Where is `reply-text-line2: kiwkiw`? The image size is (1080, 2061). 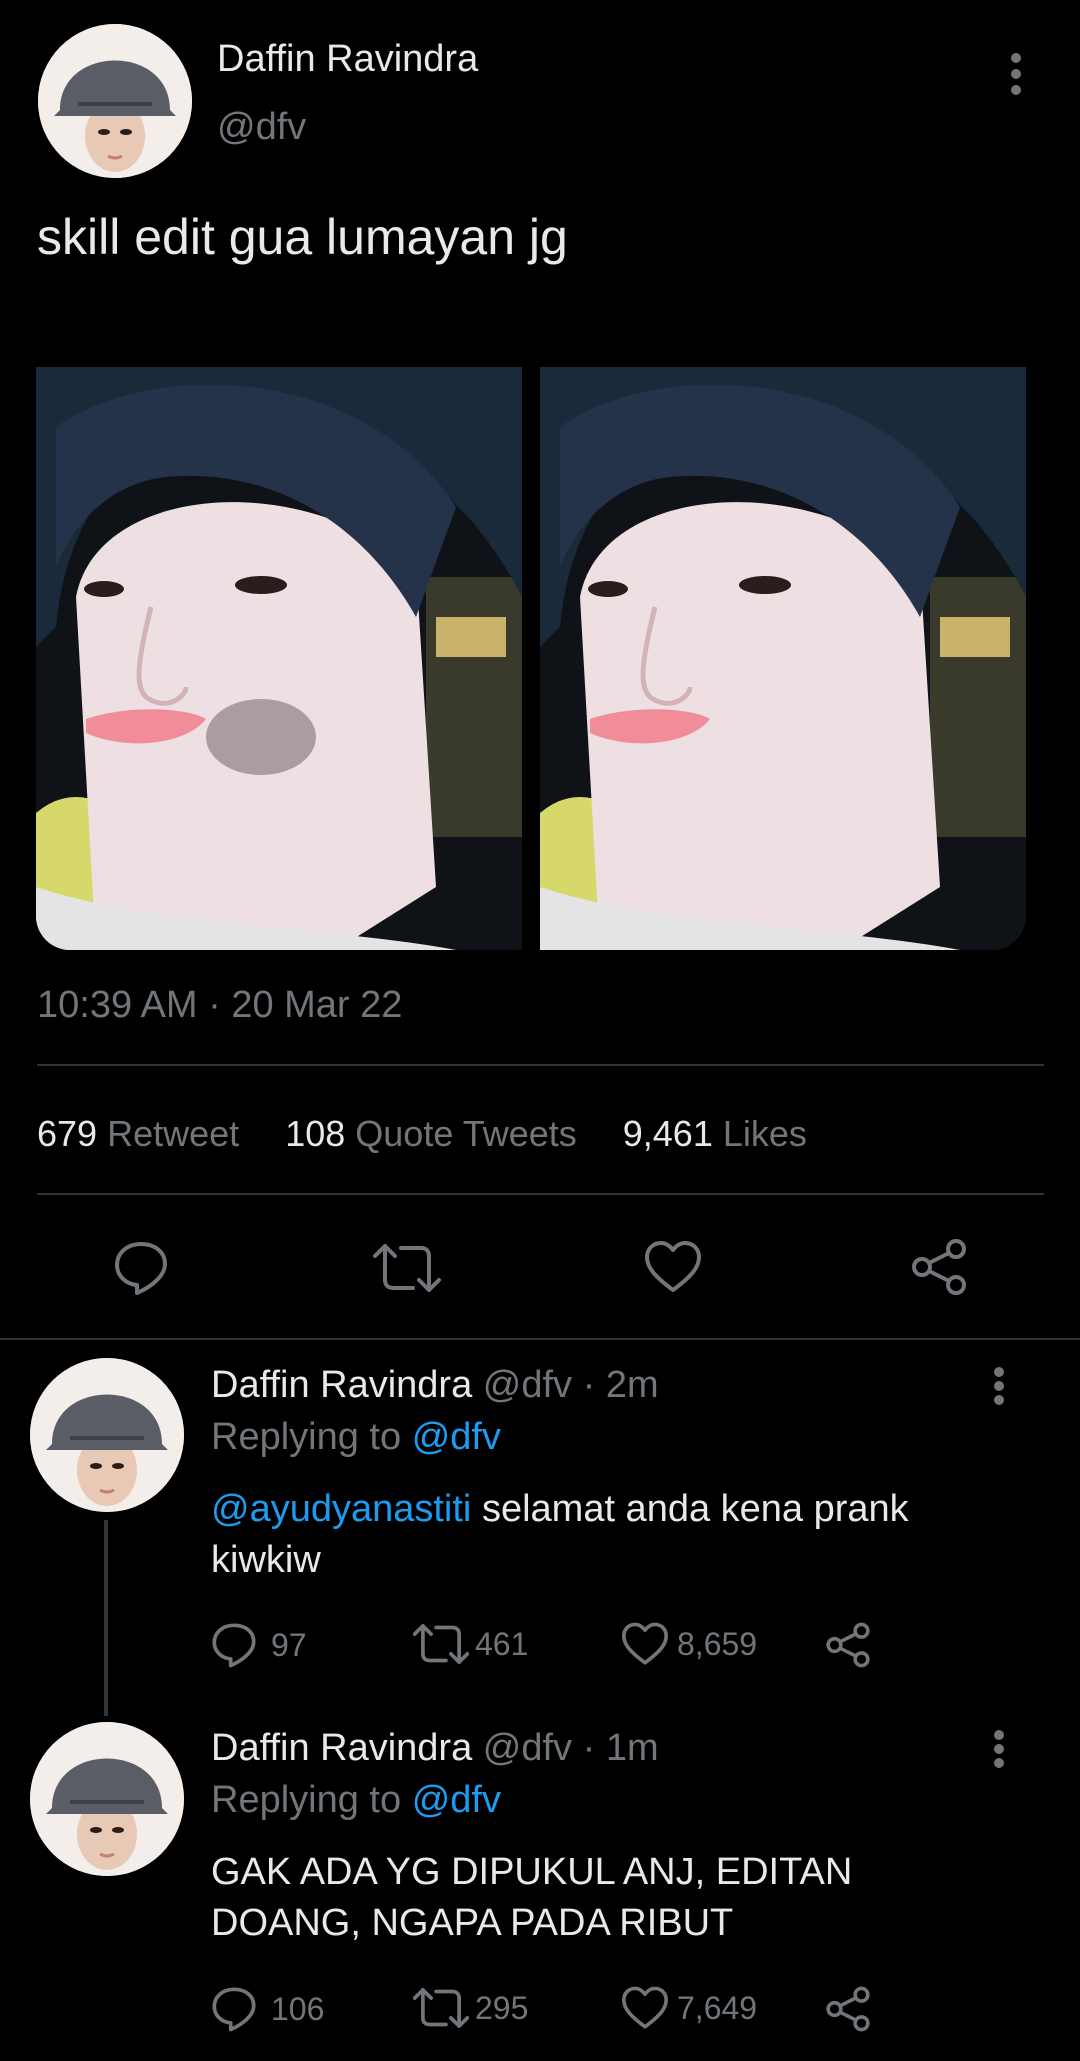 reply-text-line2: kiwkiw is located at coordinates (266, 1560).